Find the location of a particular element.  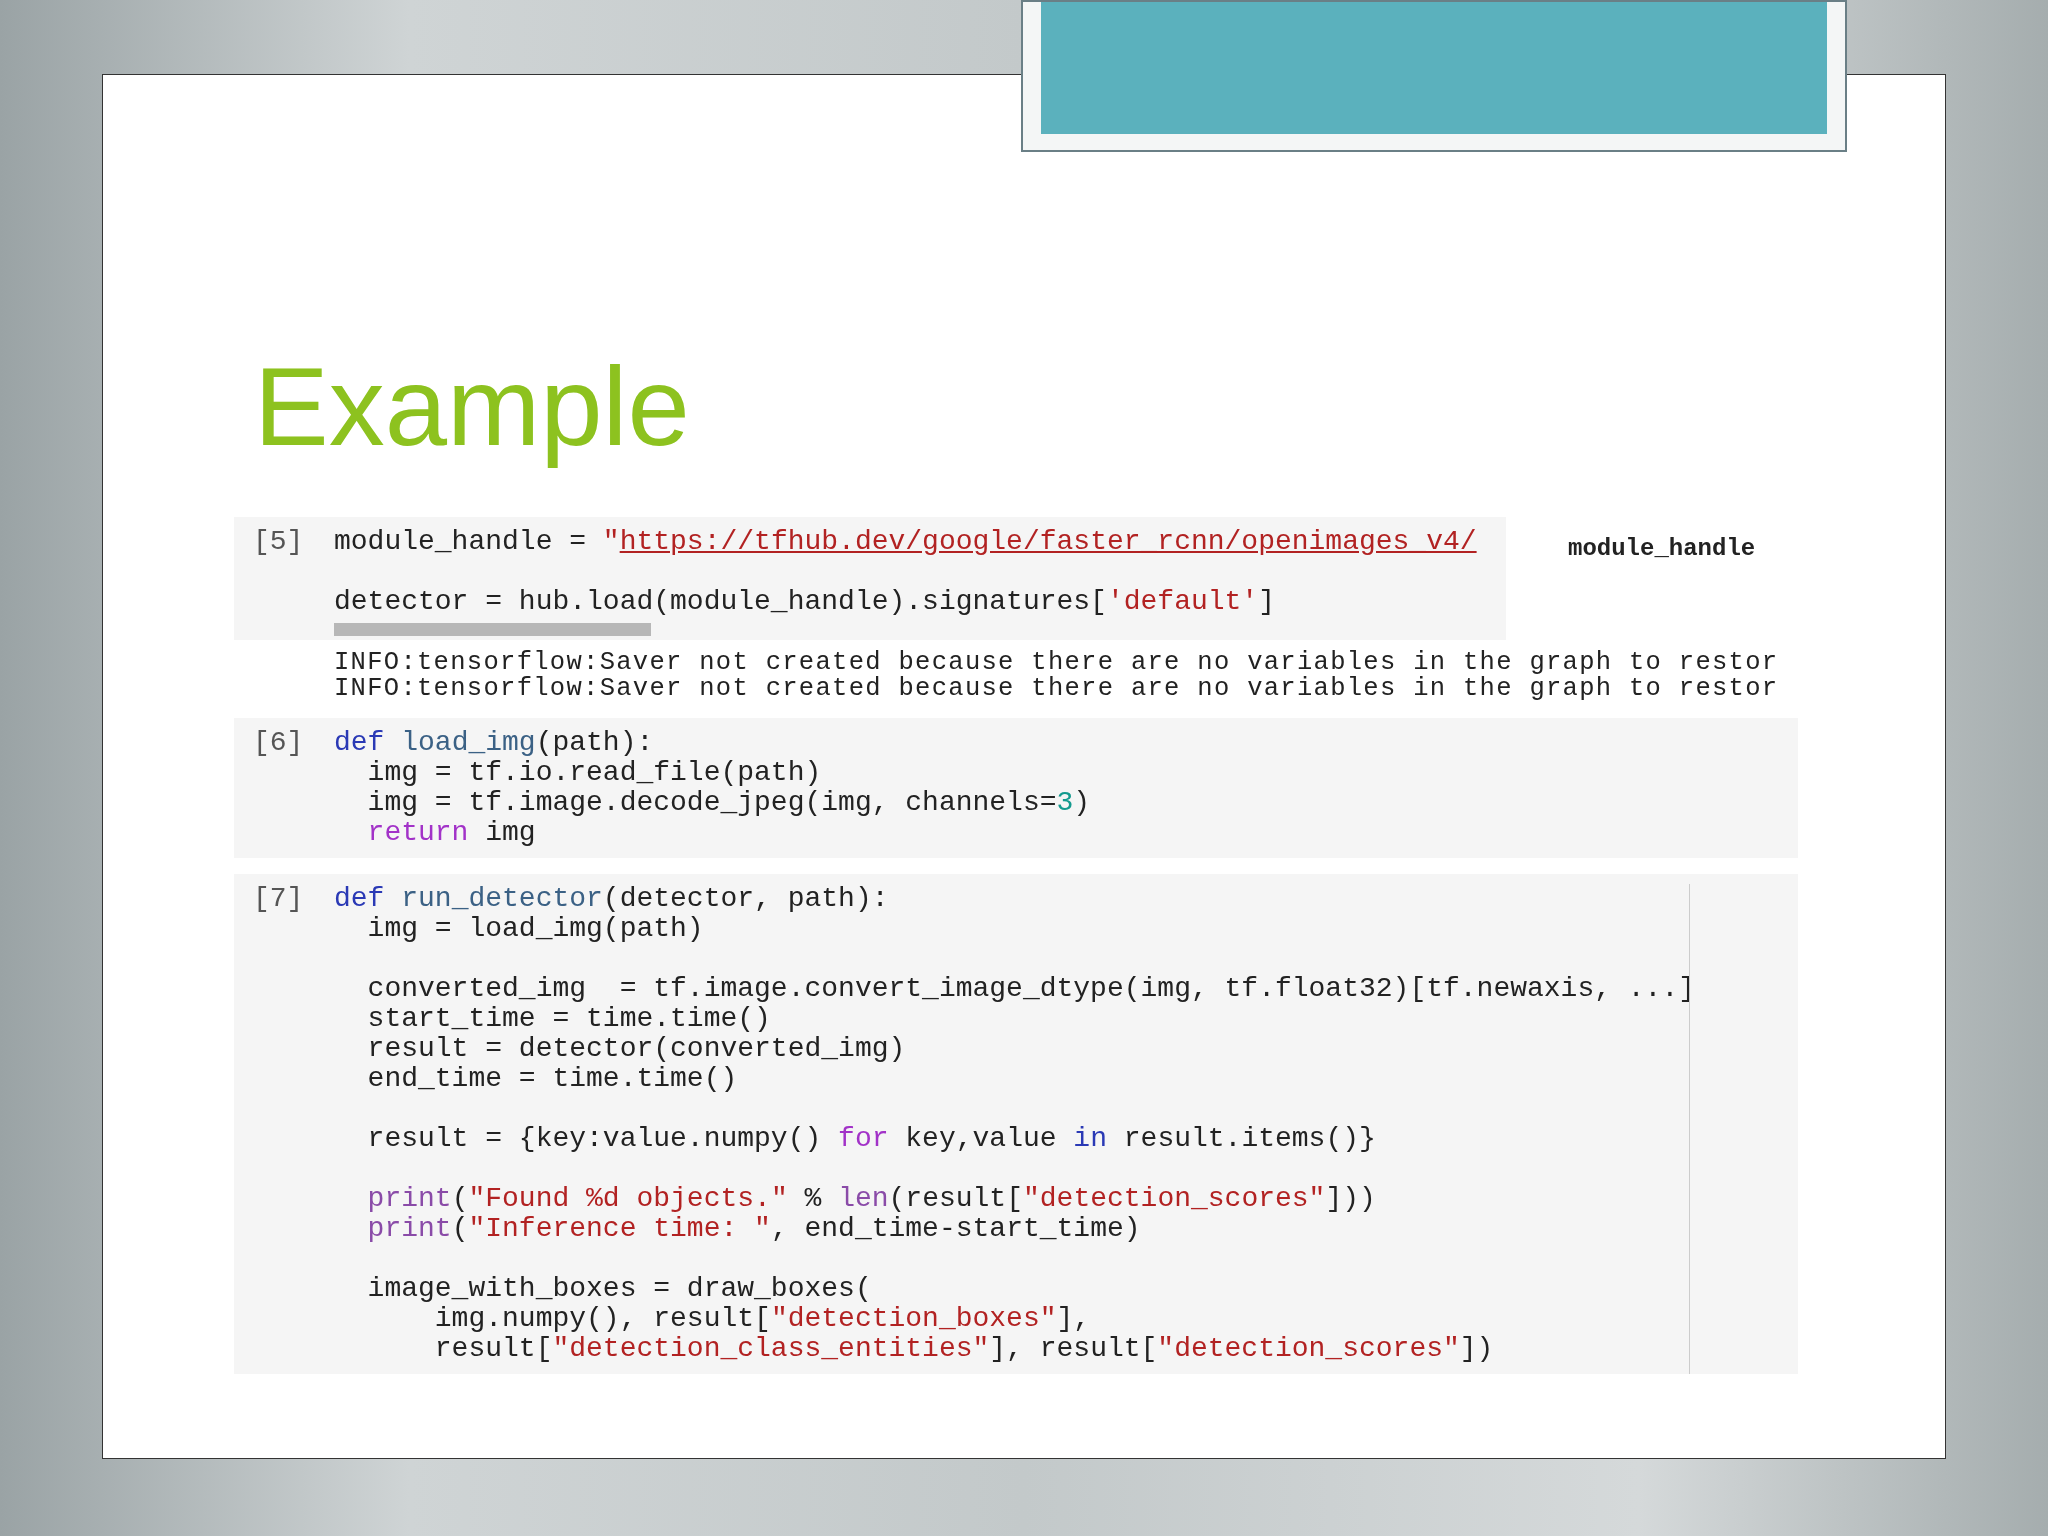

slide-title: Example is located at coordinates (472, 407).